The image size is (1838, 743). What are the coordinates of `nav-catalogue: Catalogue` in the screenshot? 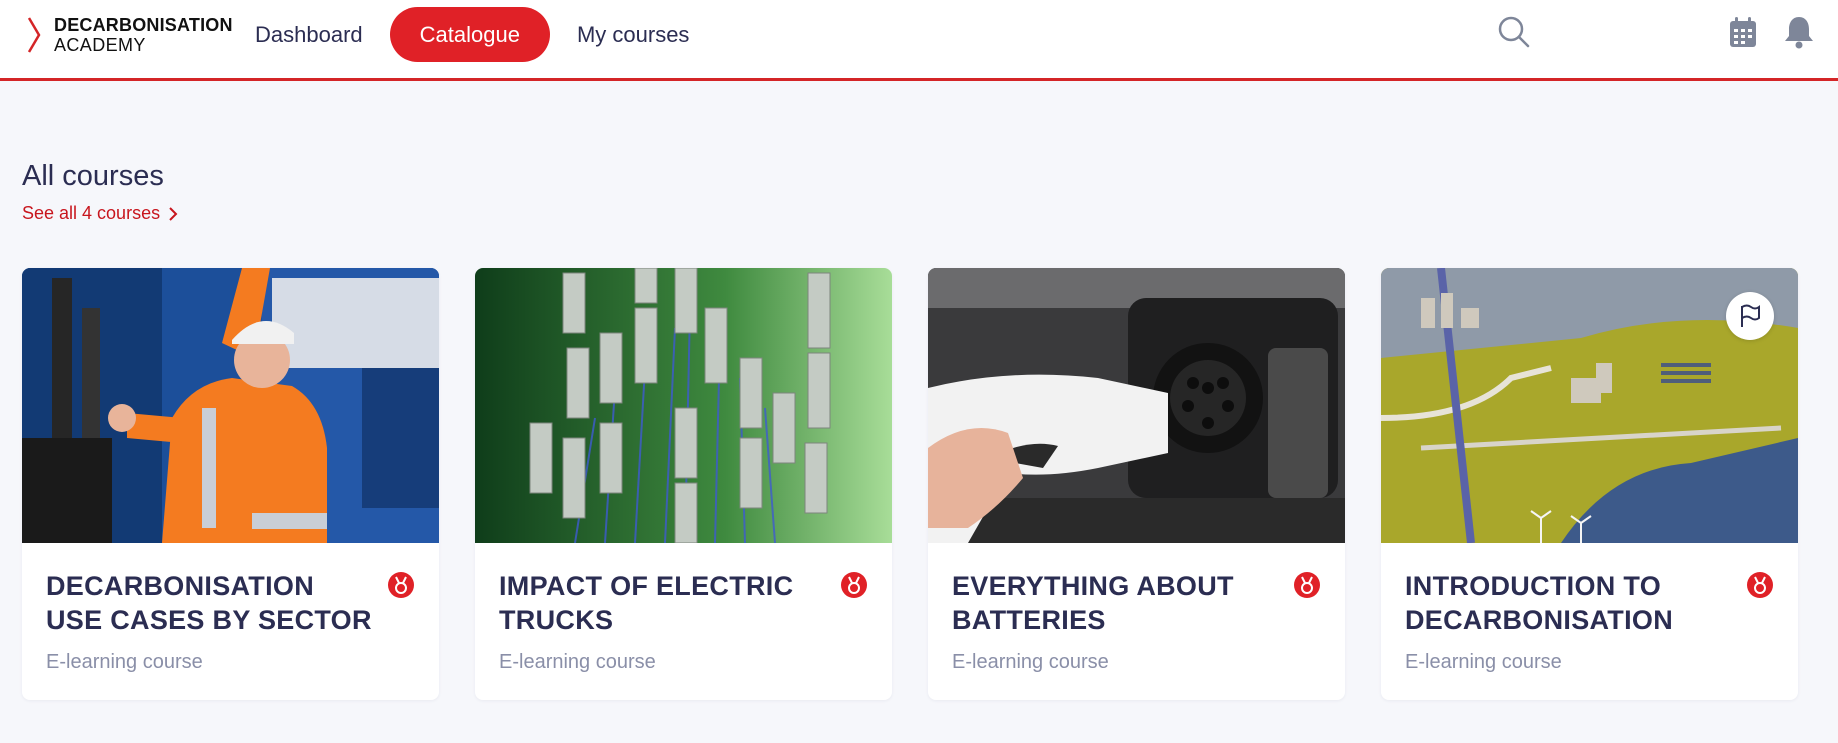 It's located at (469, 34).